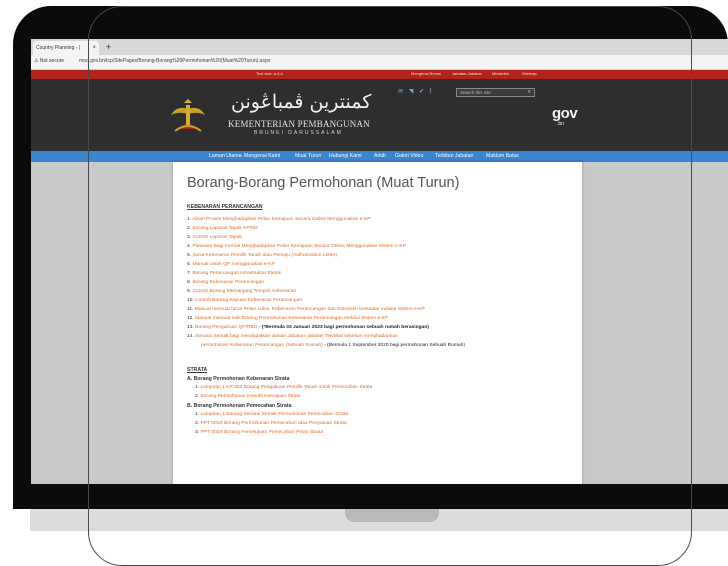 Image resolution: width=728 pixels, height=566 pixels. I want to click on ministry-name: KEMENTERIAN PEMBANGUNAN, so click(299, 124).